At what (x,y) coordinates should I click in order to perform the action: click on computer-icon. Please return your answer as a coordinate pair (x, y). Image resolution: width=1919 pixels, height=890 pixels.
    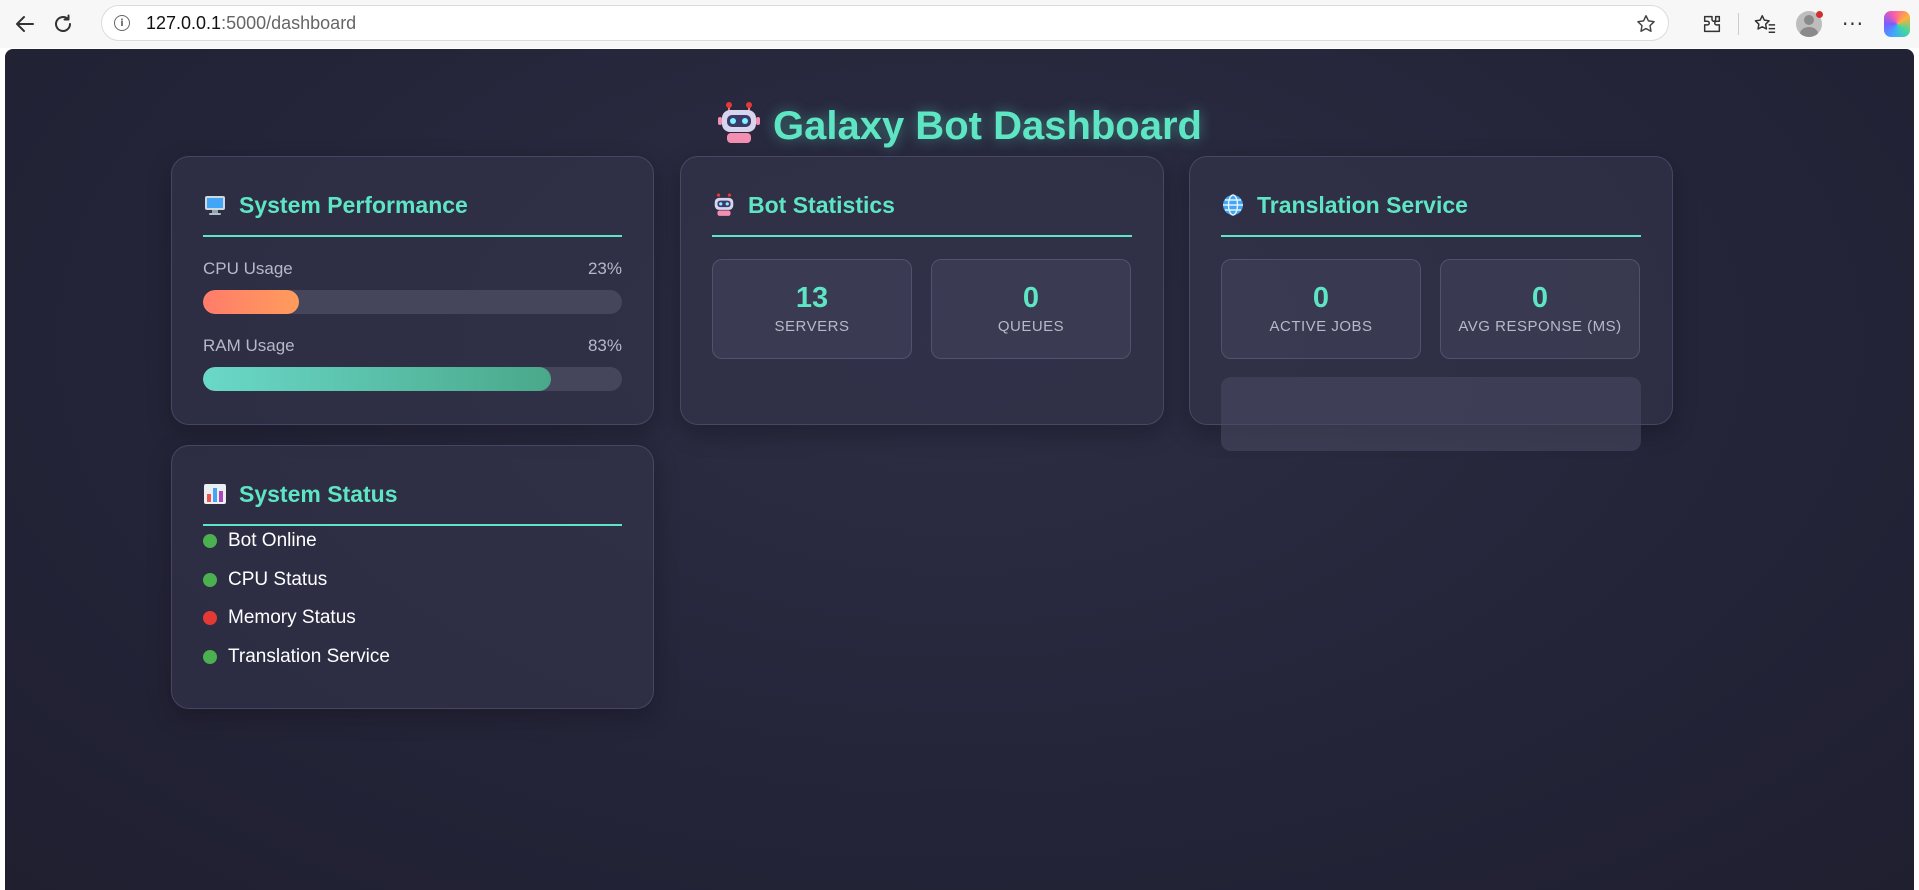
    Looking at the image, I should click on (215, 205).